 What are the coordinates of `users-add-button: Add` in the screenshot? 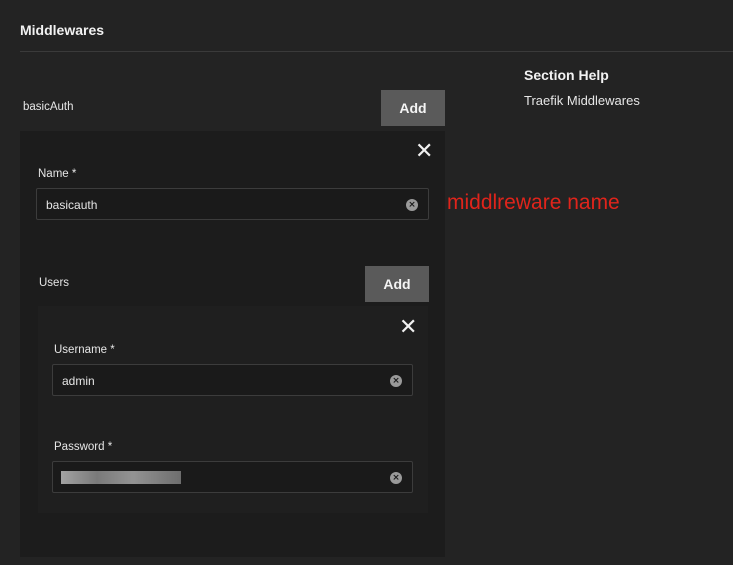 It's located at (397, 284).